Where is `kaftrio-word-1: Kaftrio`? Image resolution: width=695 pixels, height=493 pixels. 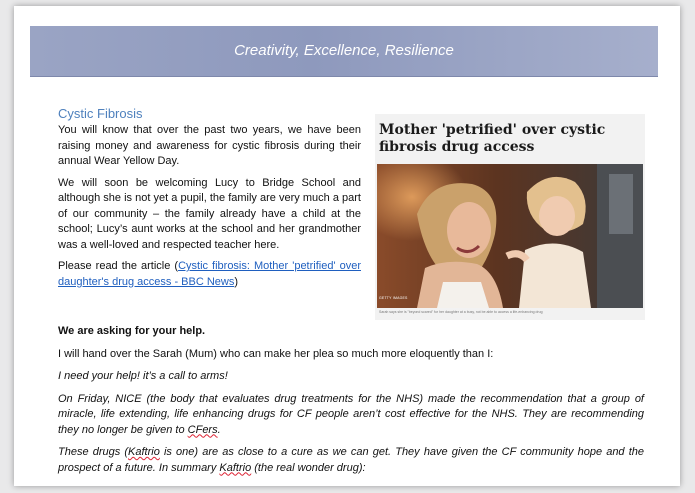 kaftrio-word-1: Kaftrio is located at coordinates (144, 452).